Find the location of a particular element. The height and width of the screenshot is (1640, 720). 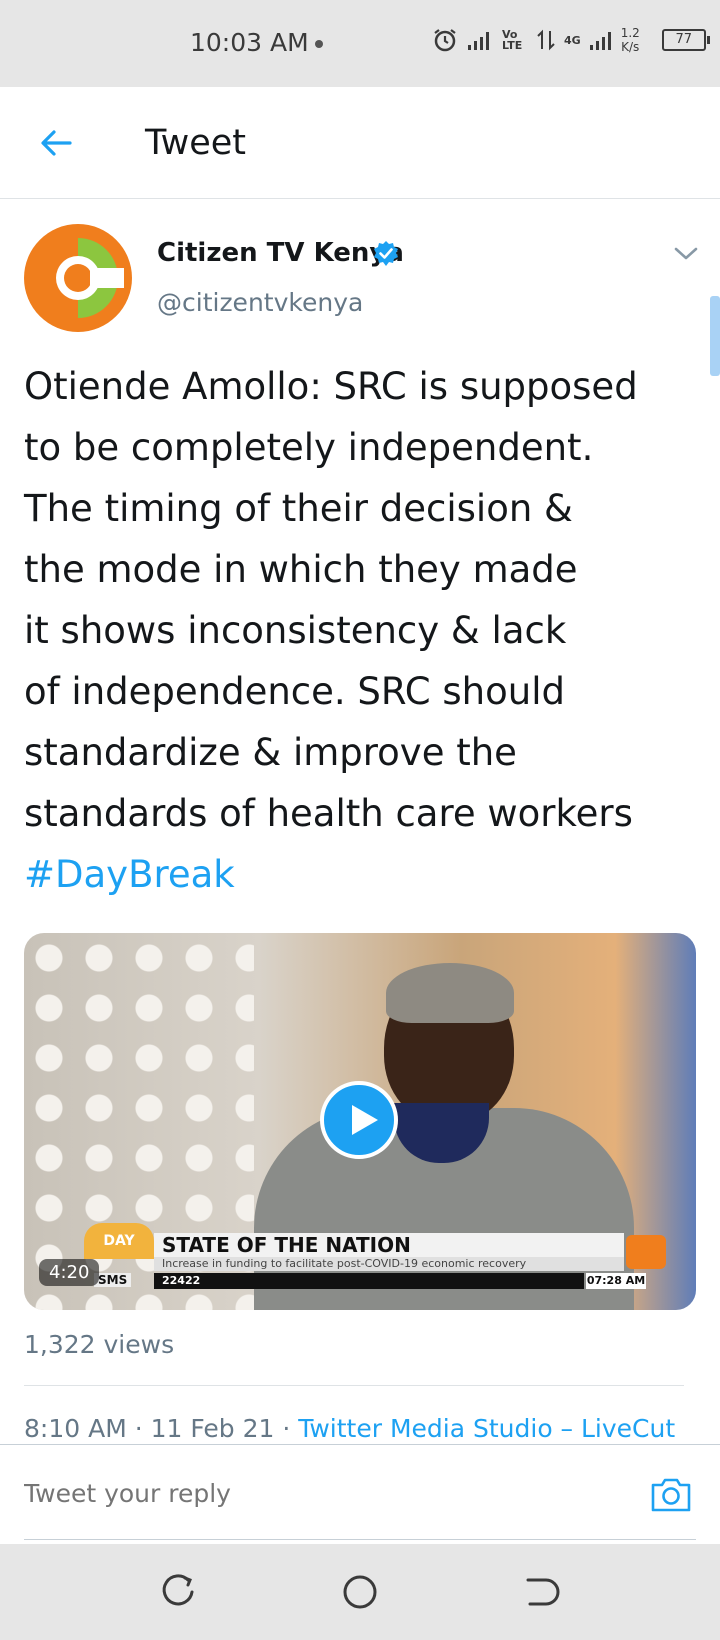

system-nav-bar is located at coordinates (360, 1592).